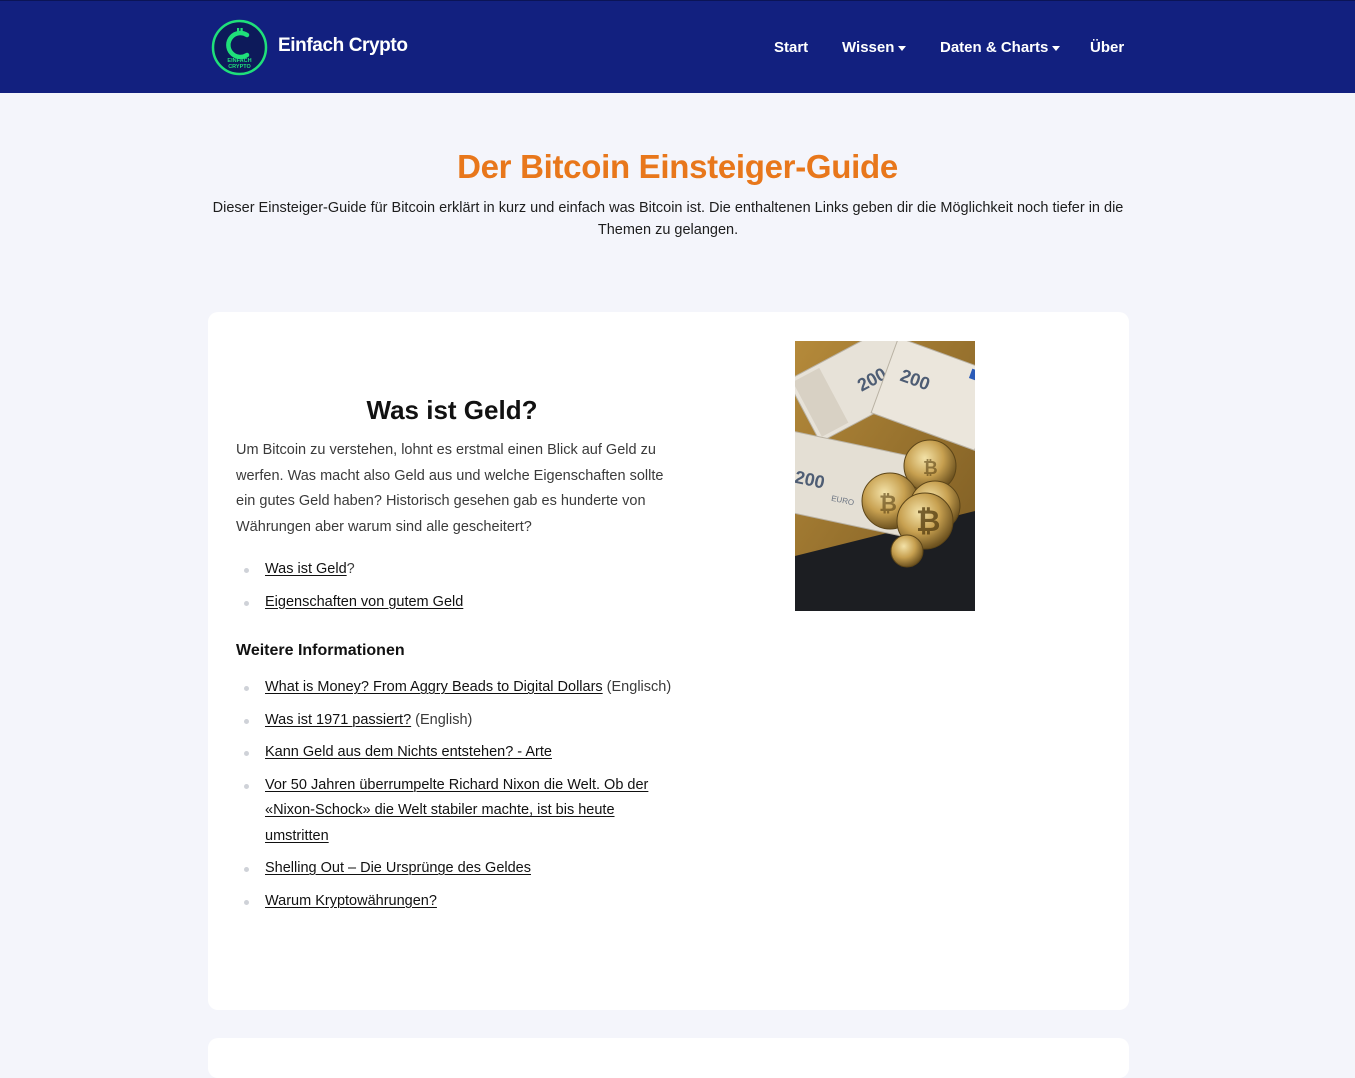 The image size is (1355, 1078). I want to click on page-title: Der Bitcoin Einsteiger-Guide, so click(677, 166).